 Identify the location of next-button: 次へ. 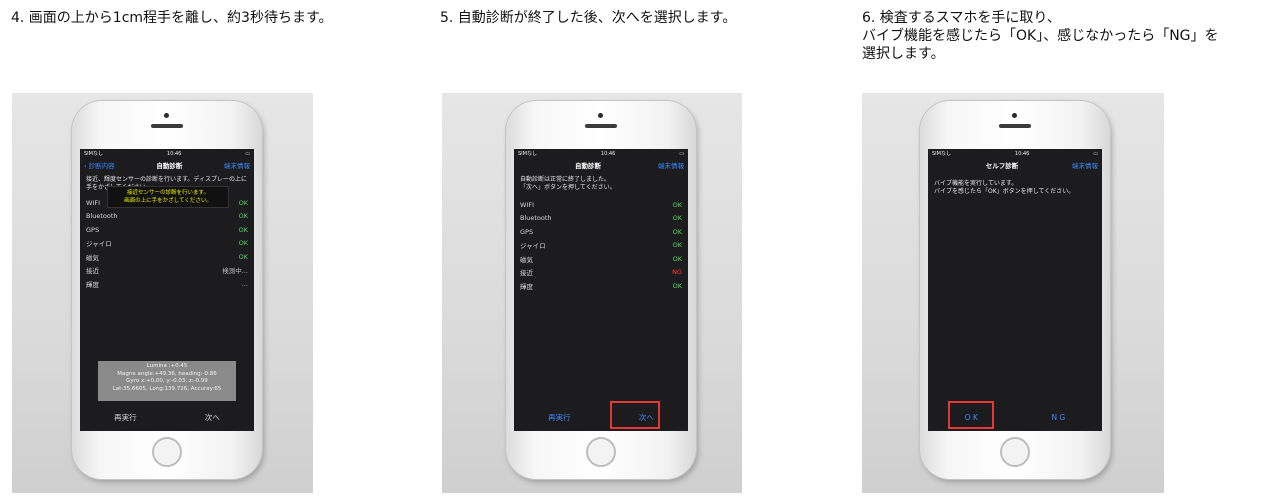
(212, 417).